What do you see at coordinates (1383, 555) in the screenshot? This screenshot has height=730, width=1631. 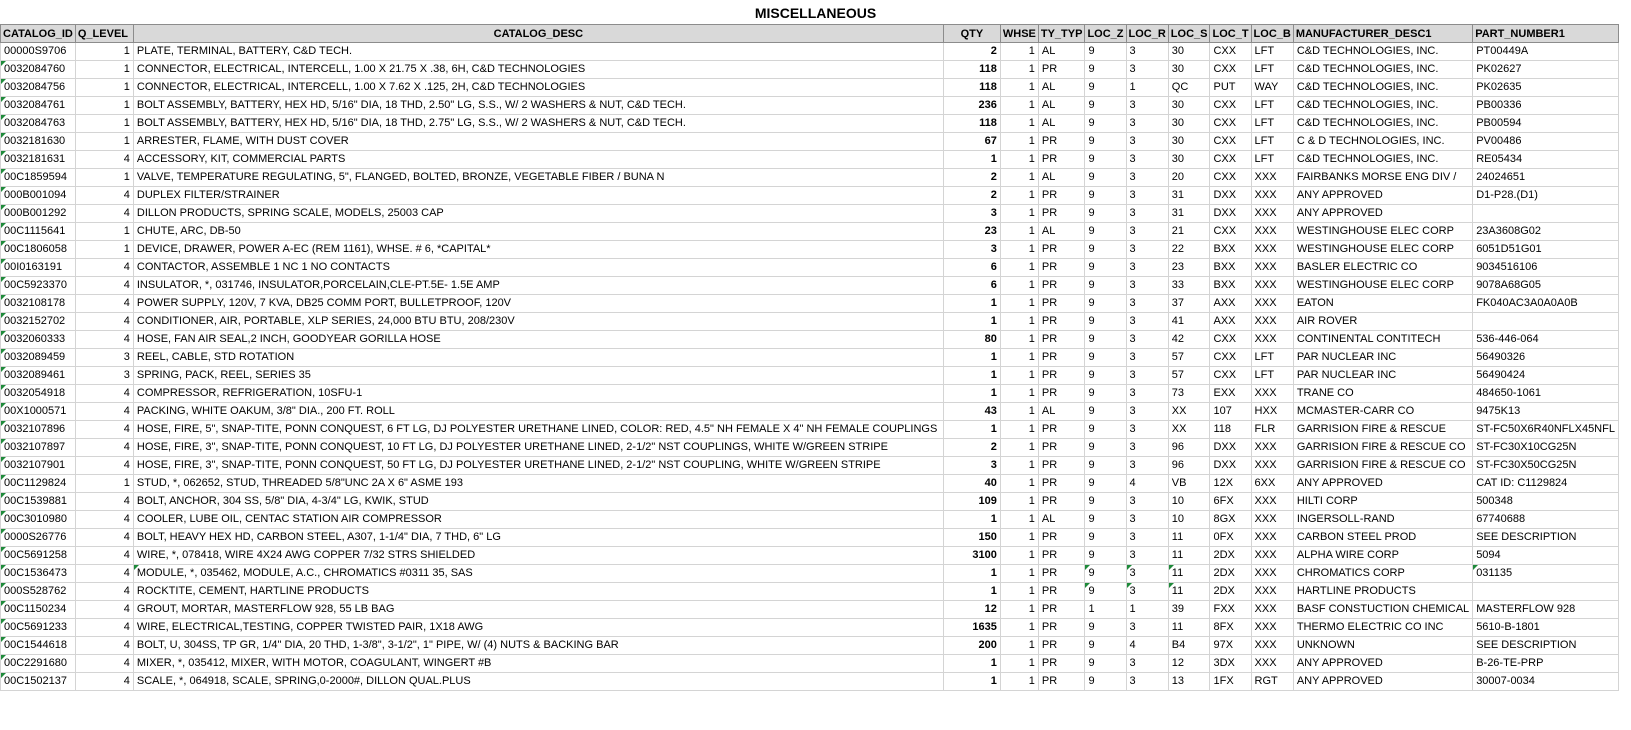 I see `table-cell: ALPHA WIRE CORP` at bounding box center [1383, 555].